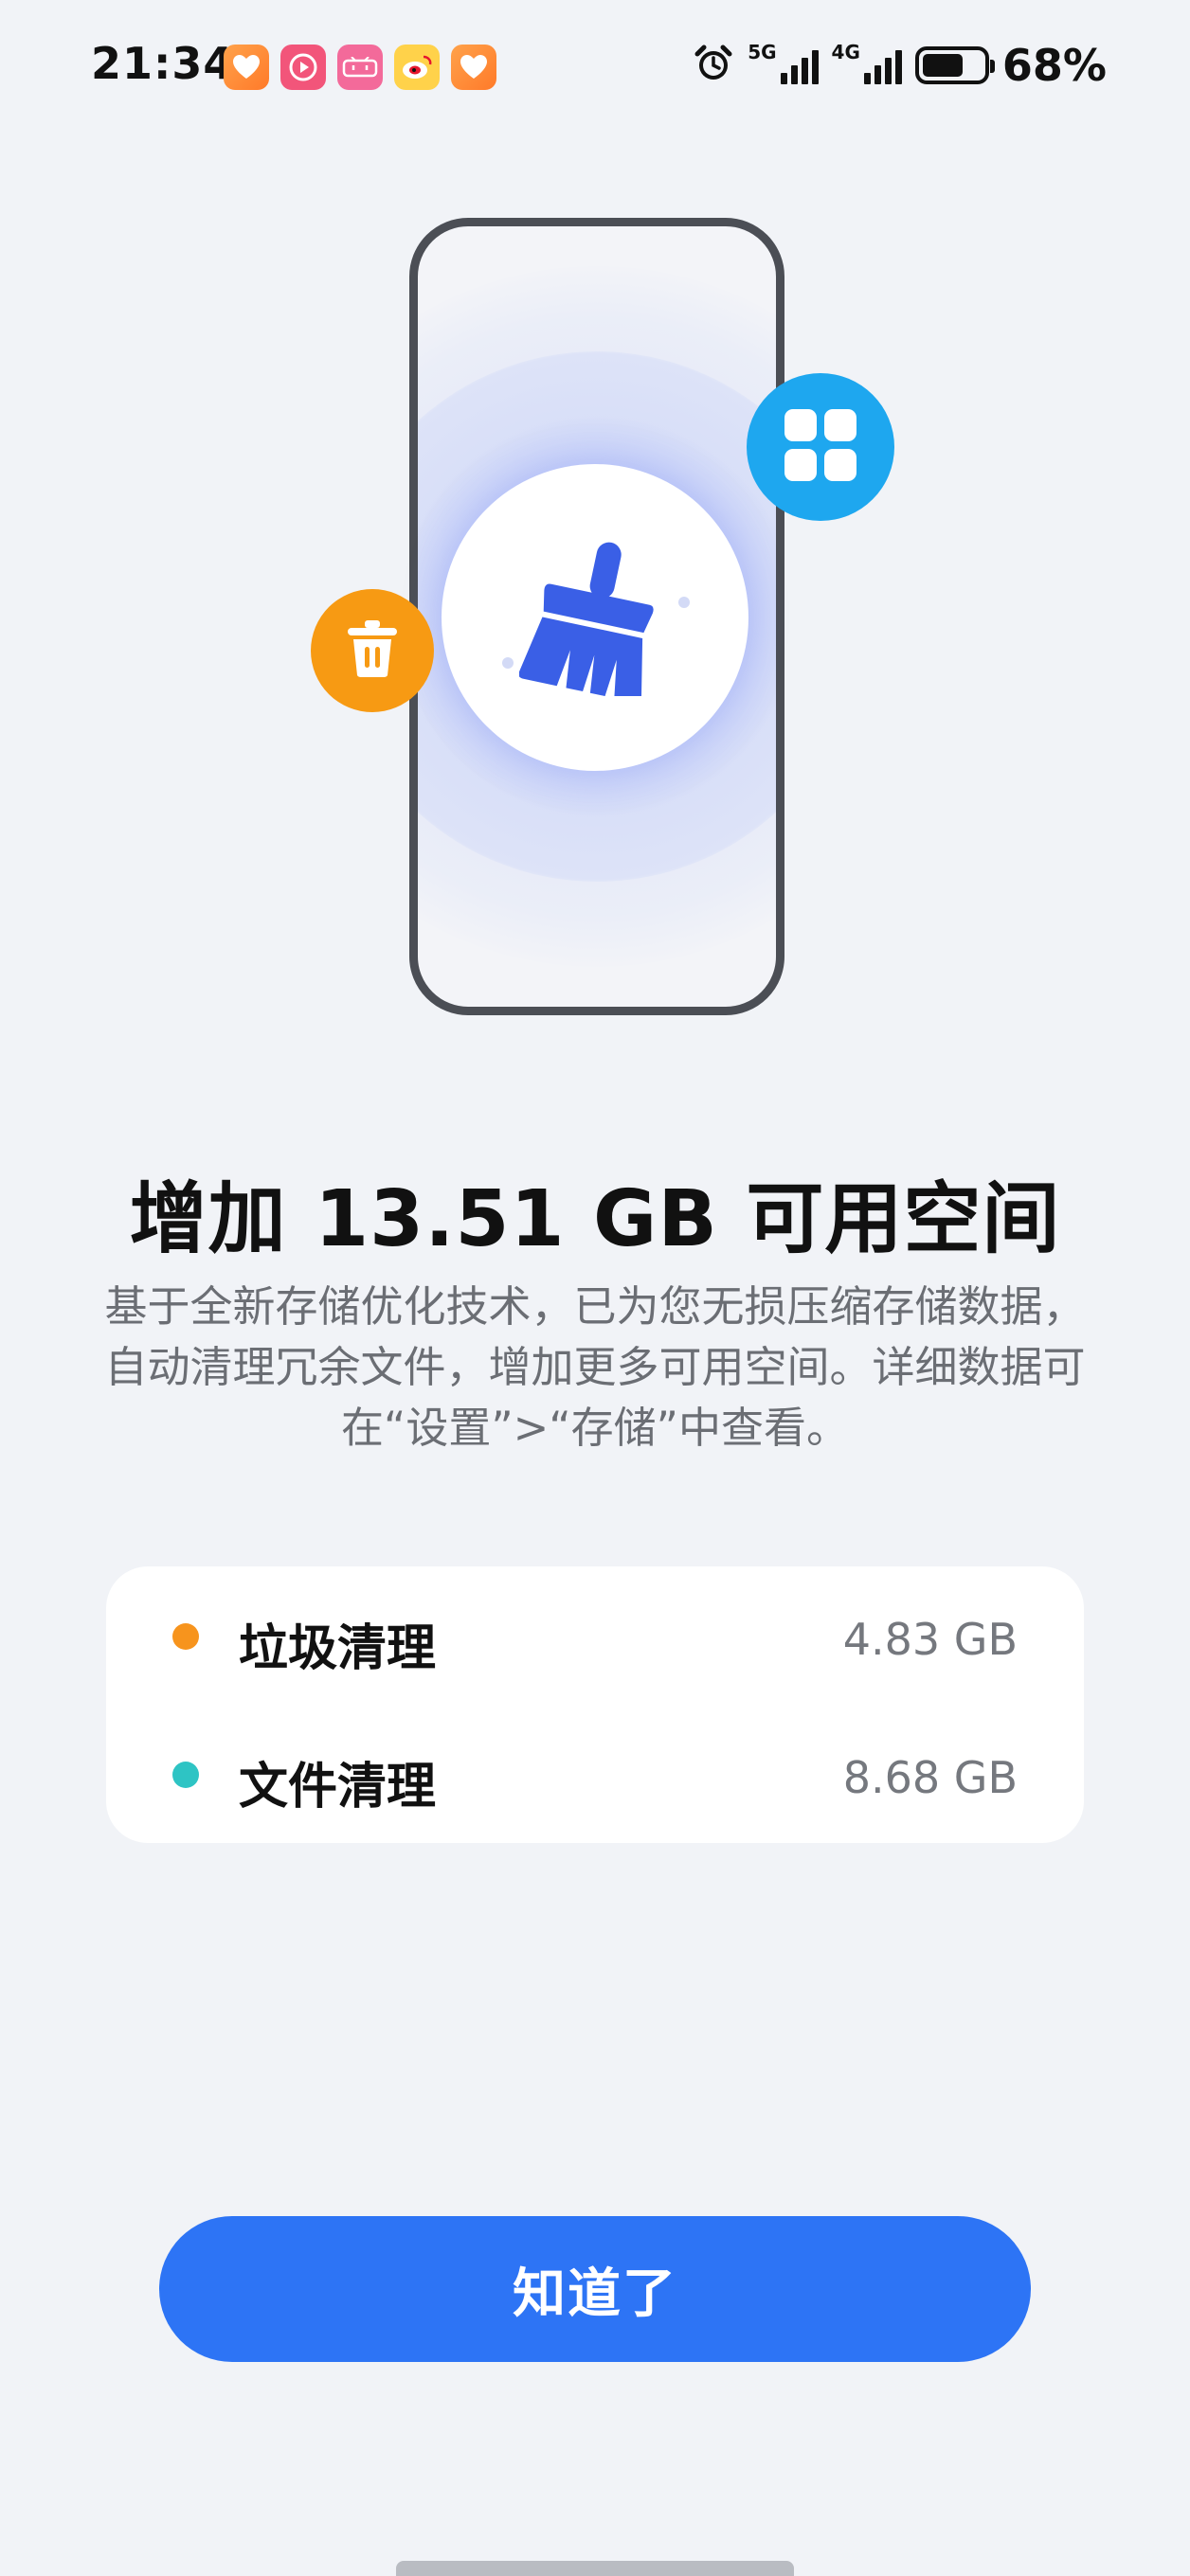 This screenshot has width=1190, height=2576. I want to click on apps-badge, so click(820, 447).